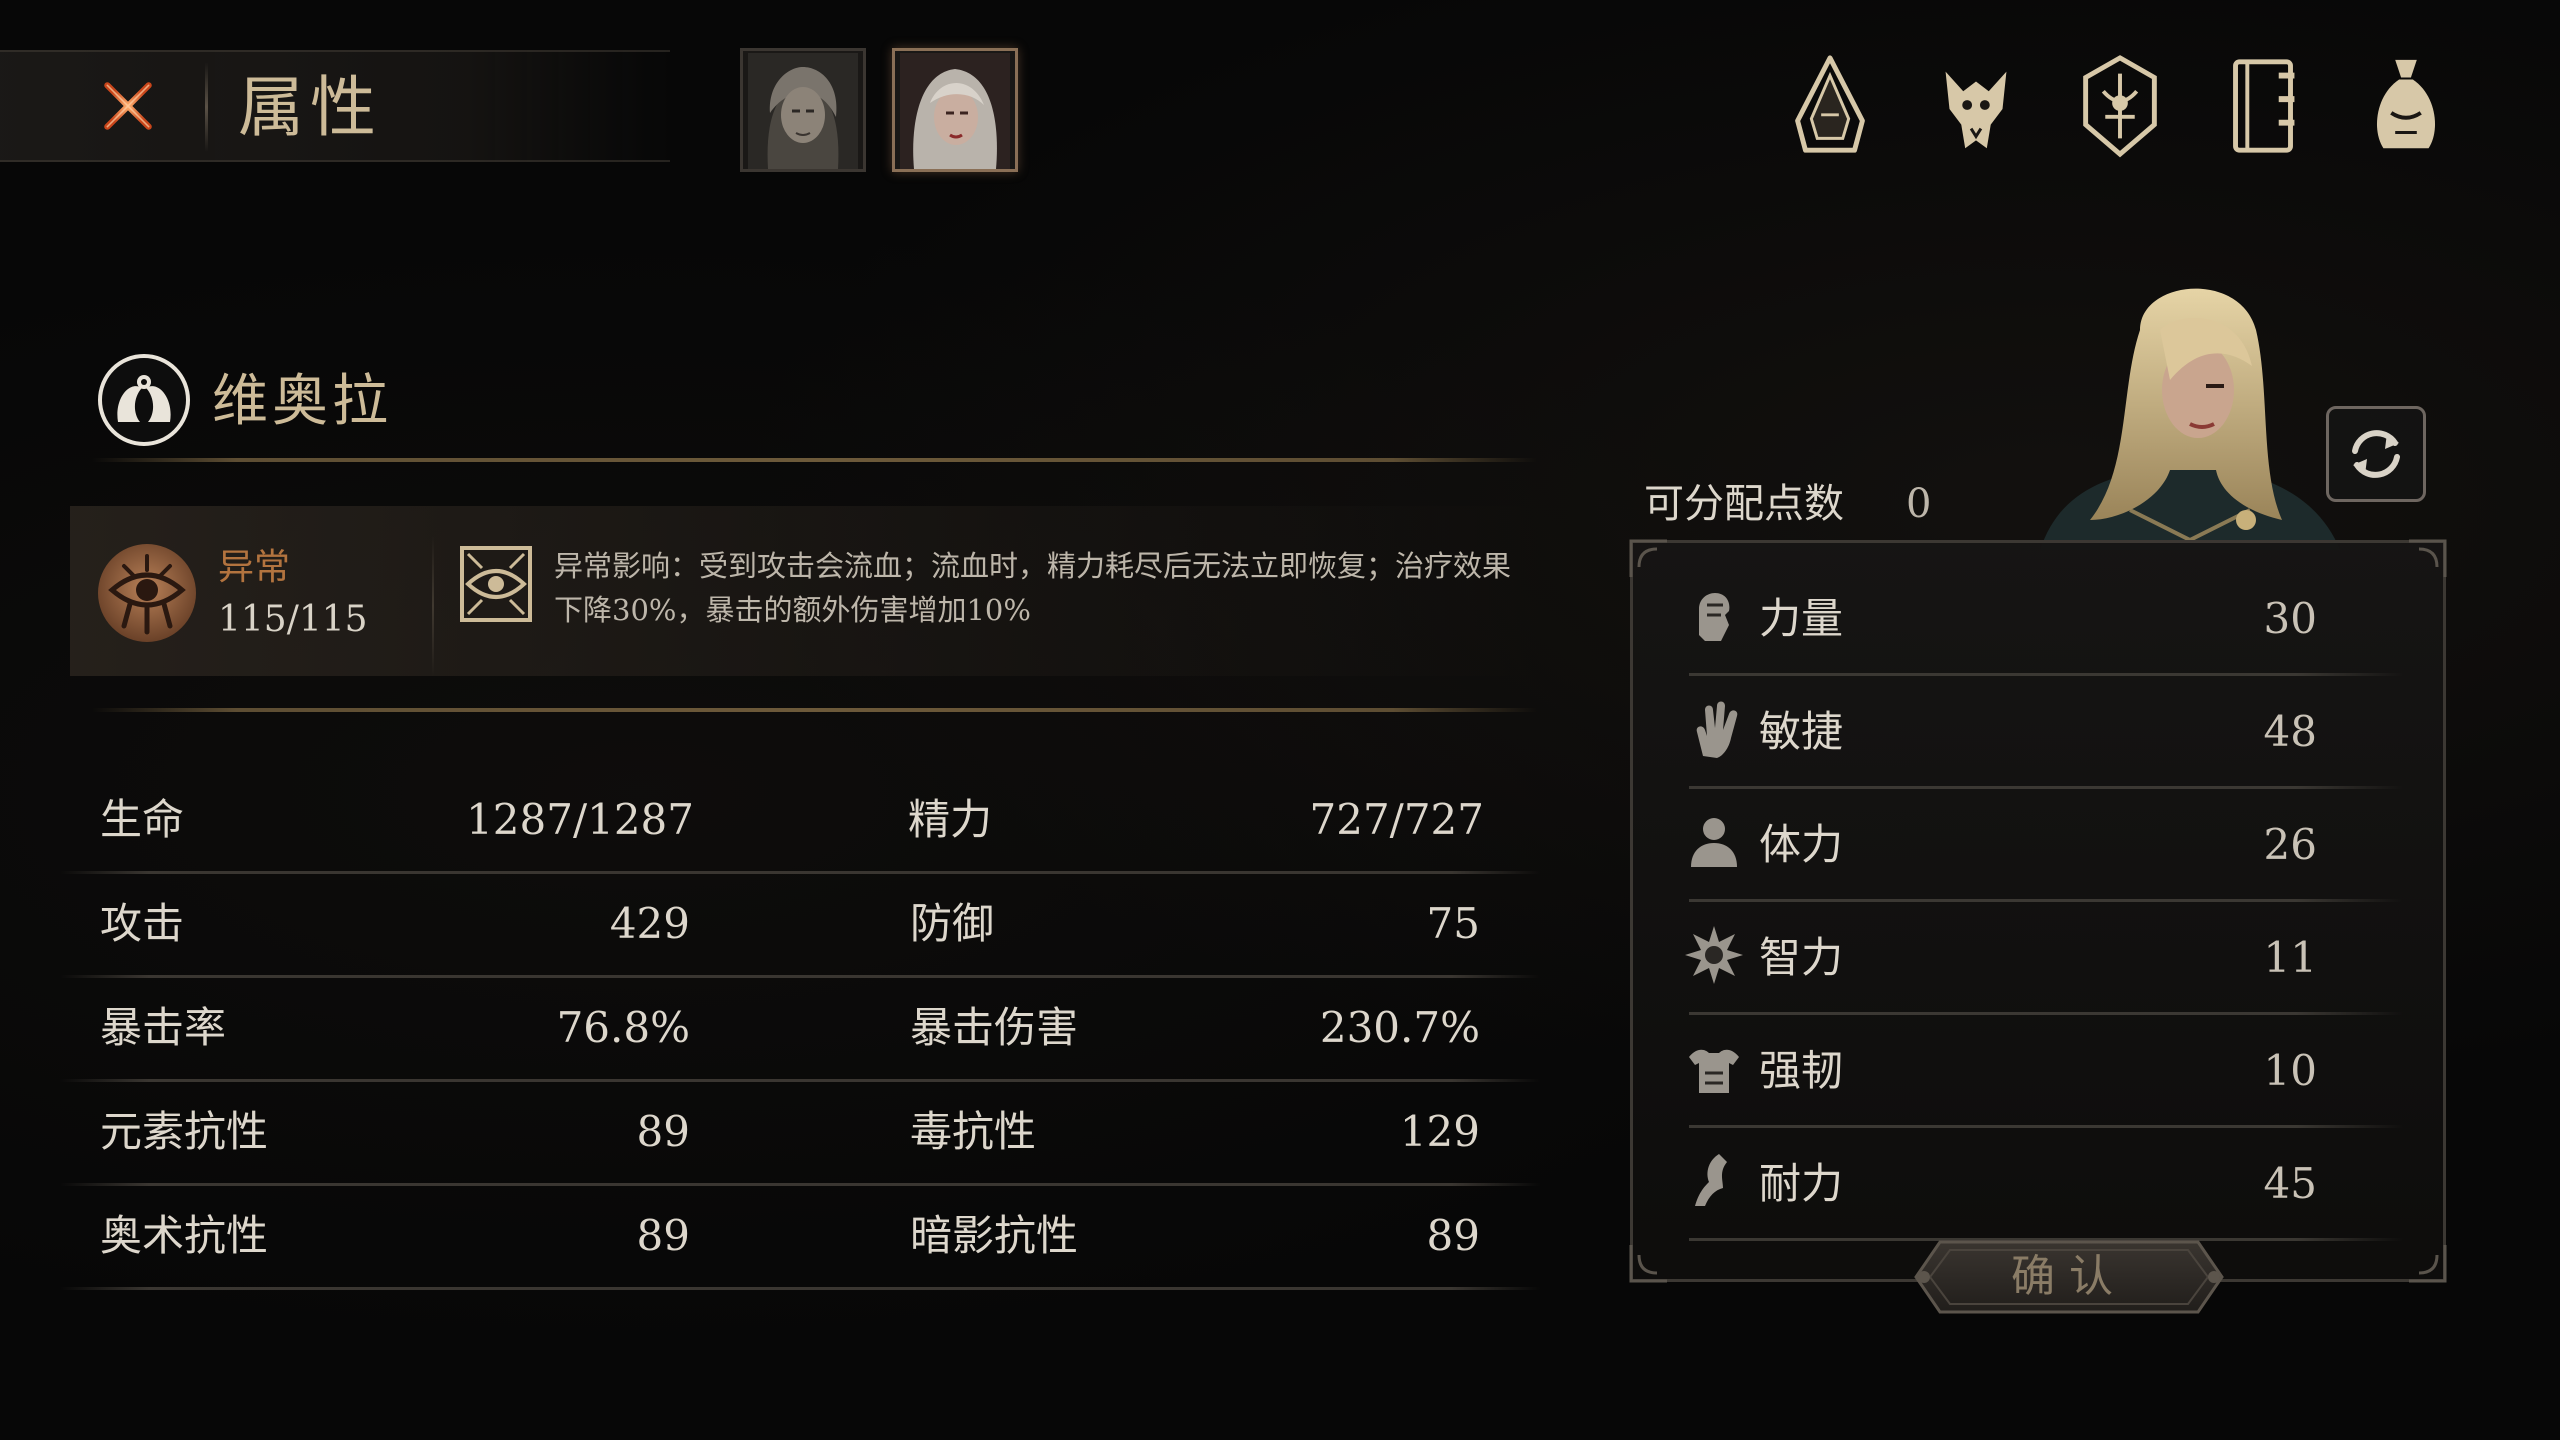 This screenshot has width=2560, height=1440. Describe the element at coordinates (1919, 504) in the screenshot. I see `available-points-value: 0` at that location.